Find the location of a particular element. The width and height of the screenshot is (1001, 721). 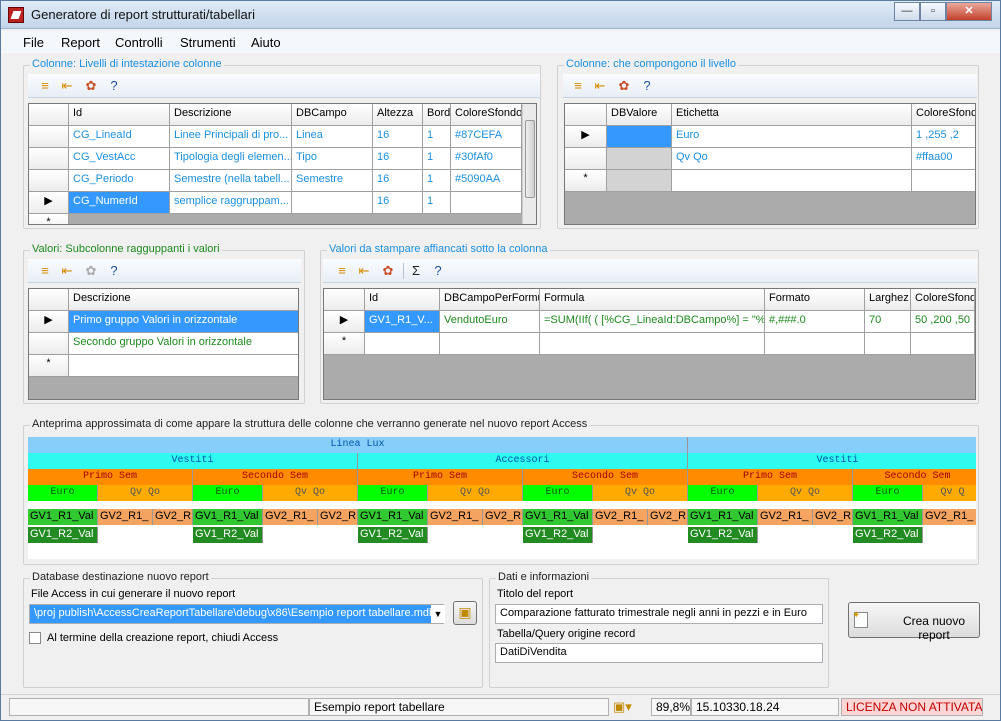

table-cell: #87CEFA is located at coordinates (486, 137).